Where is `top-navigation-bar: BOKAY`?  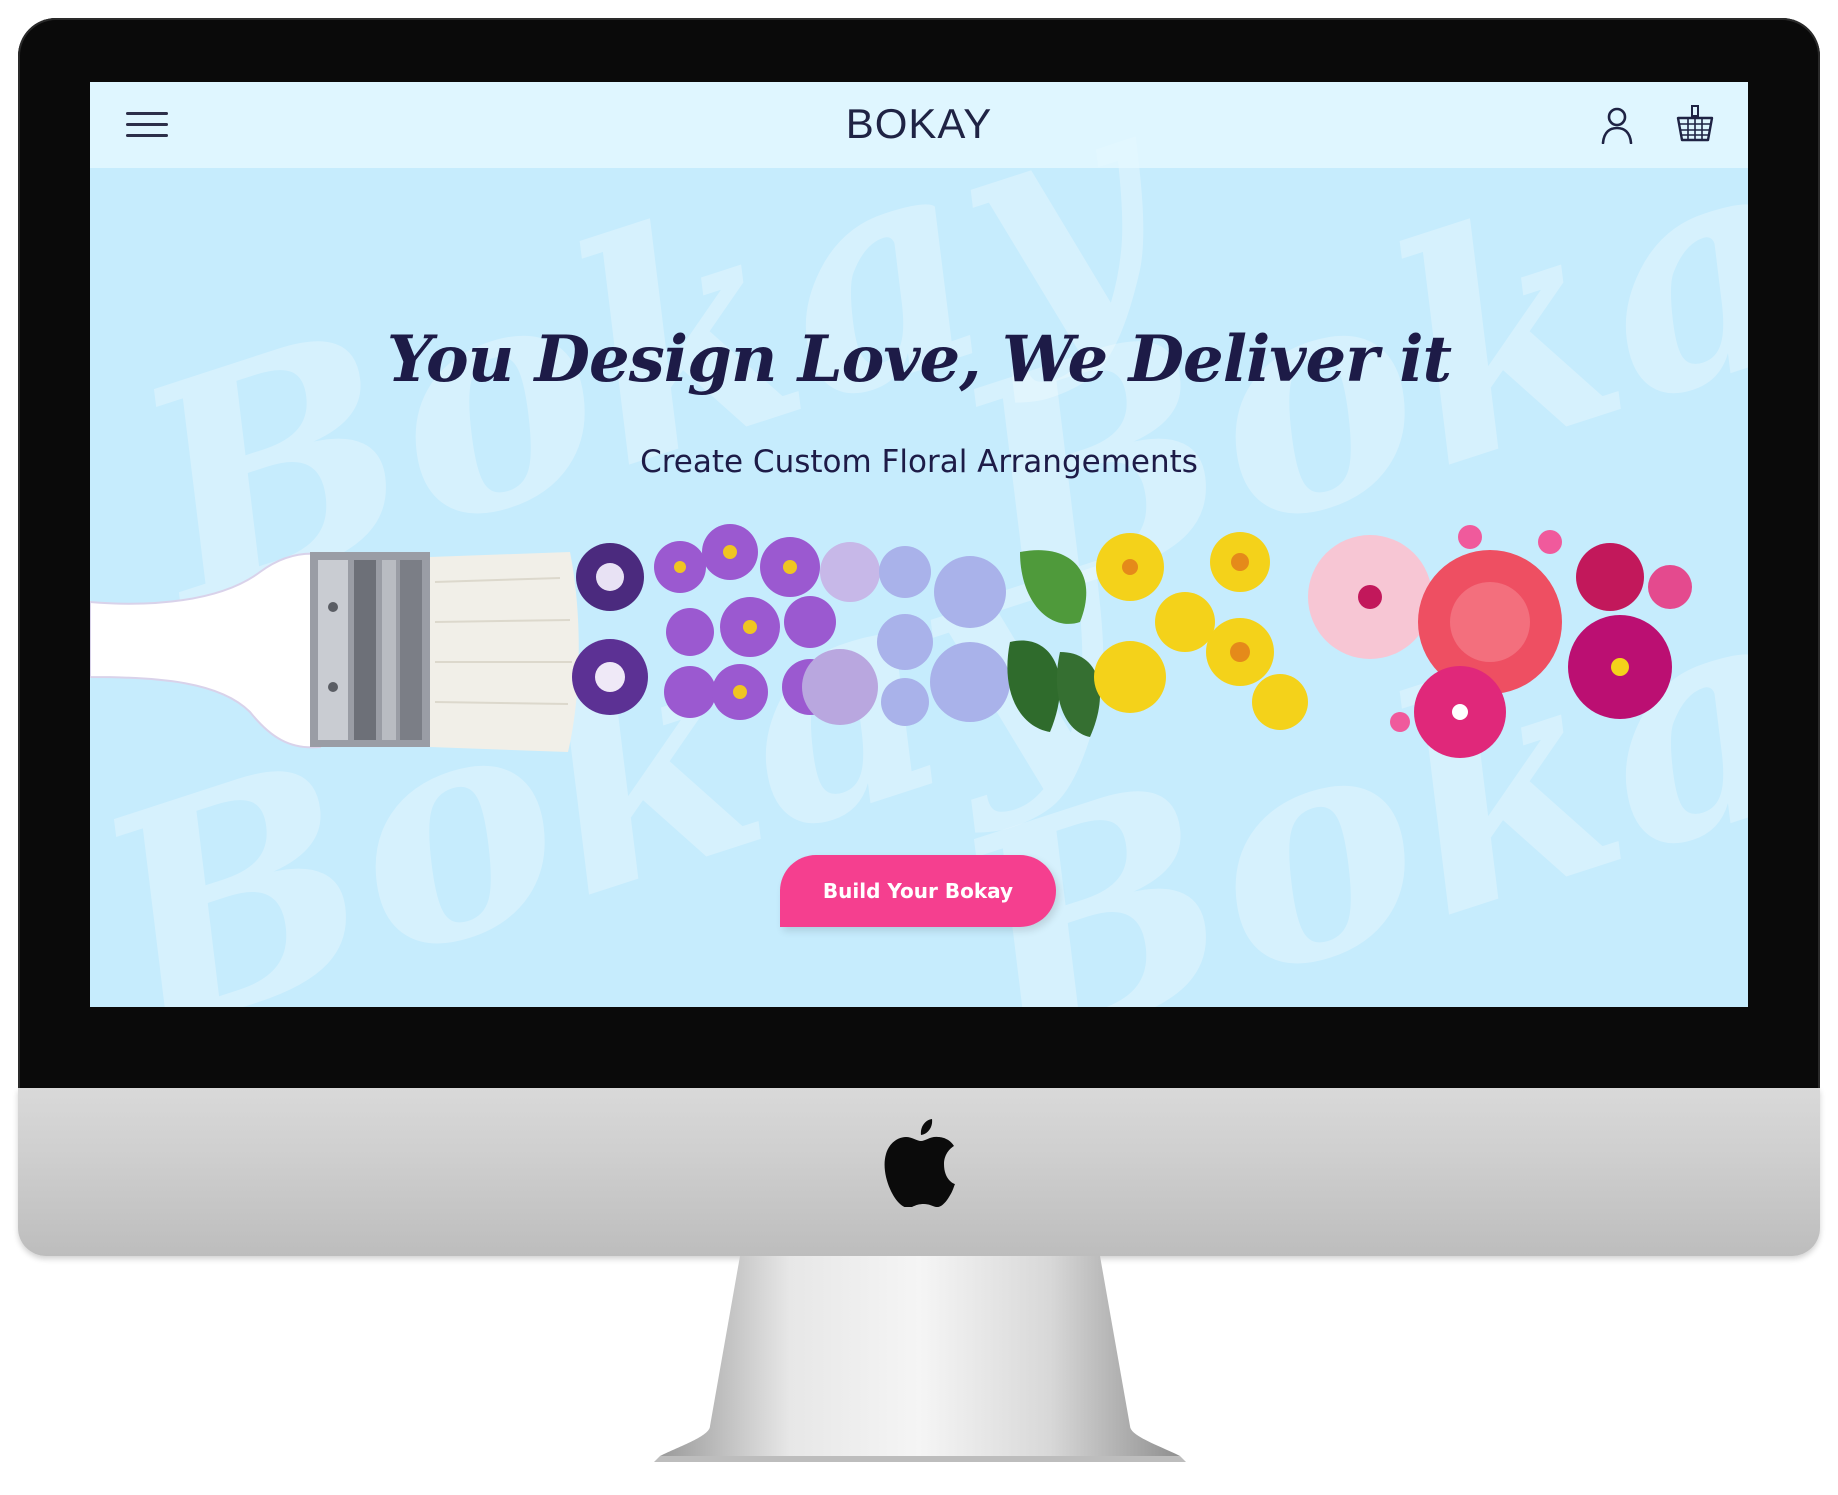
top-navigation-bar: BOKAY is located at coordinates (919, 125).